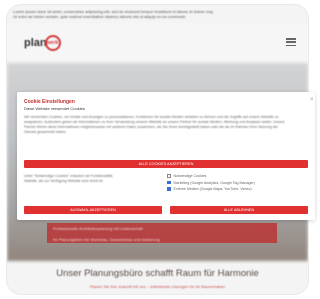 The height and width of the screenshot is (299, 320). Describe the element at coordinates (35, 43) in the screenshot. I see `logo-text: plan` at that location.